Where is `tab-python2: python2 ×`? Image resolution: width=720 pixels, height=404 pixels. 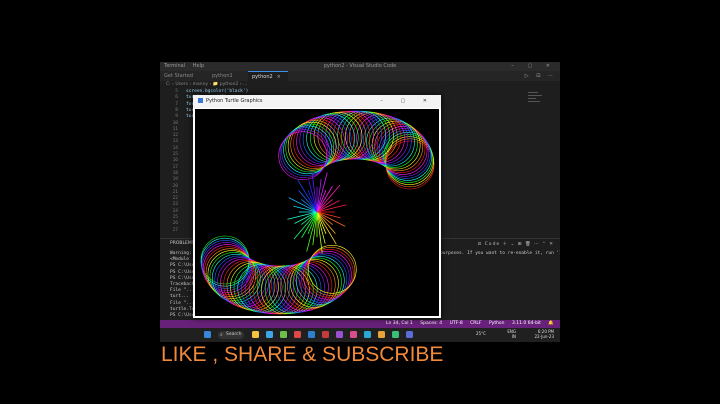 tab-python2: python2 × is located at coordinates (268, 76).